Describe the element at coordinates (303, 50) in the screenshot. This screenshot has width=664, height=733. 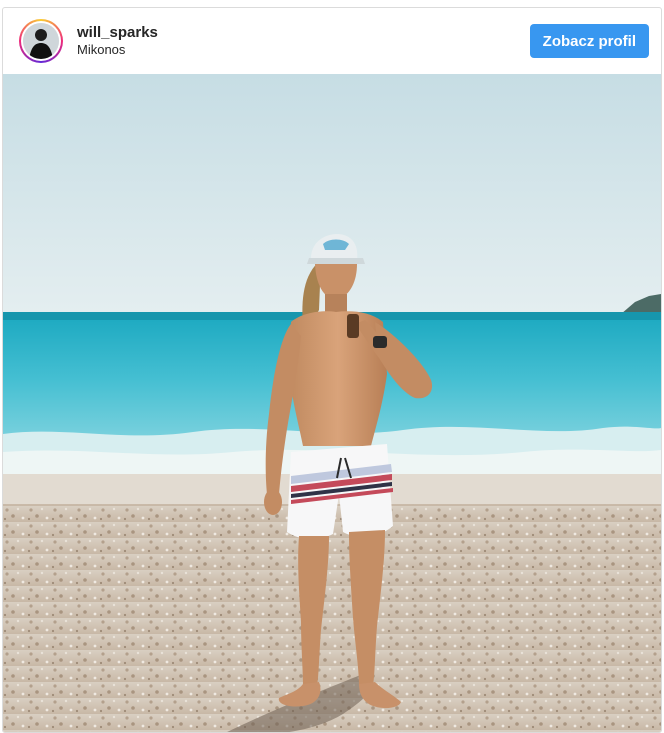
I see `location: Mikonos` at that location.